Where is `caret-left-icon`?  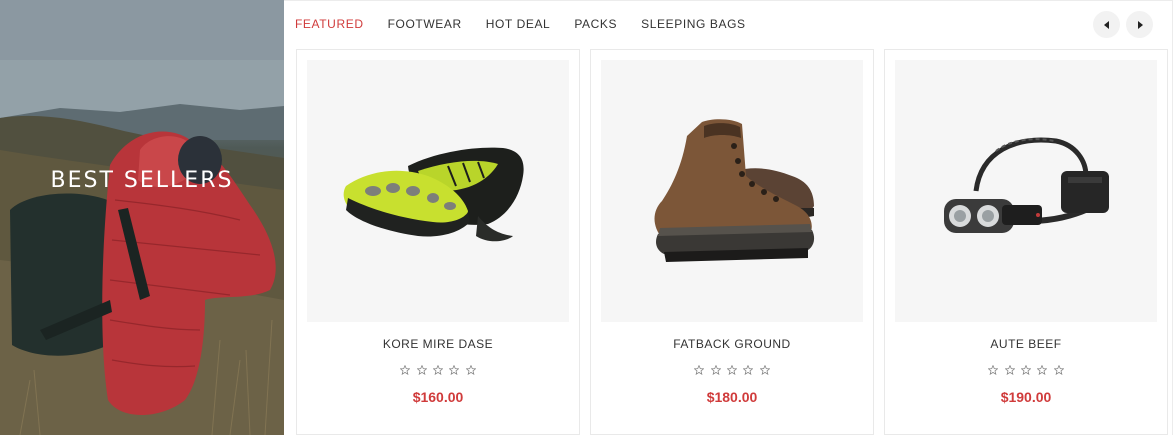 caret-left-icon is located at coordinates (1106, 24).